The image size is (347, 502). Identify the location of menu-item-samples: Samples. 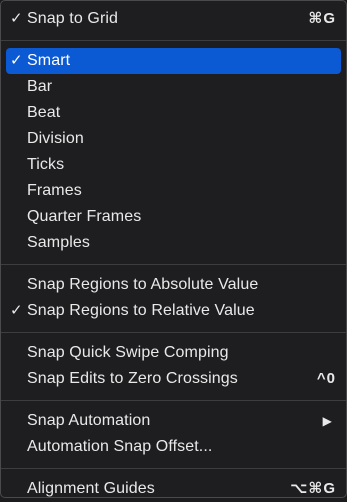
(173, 243).